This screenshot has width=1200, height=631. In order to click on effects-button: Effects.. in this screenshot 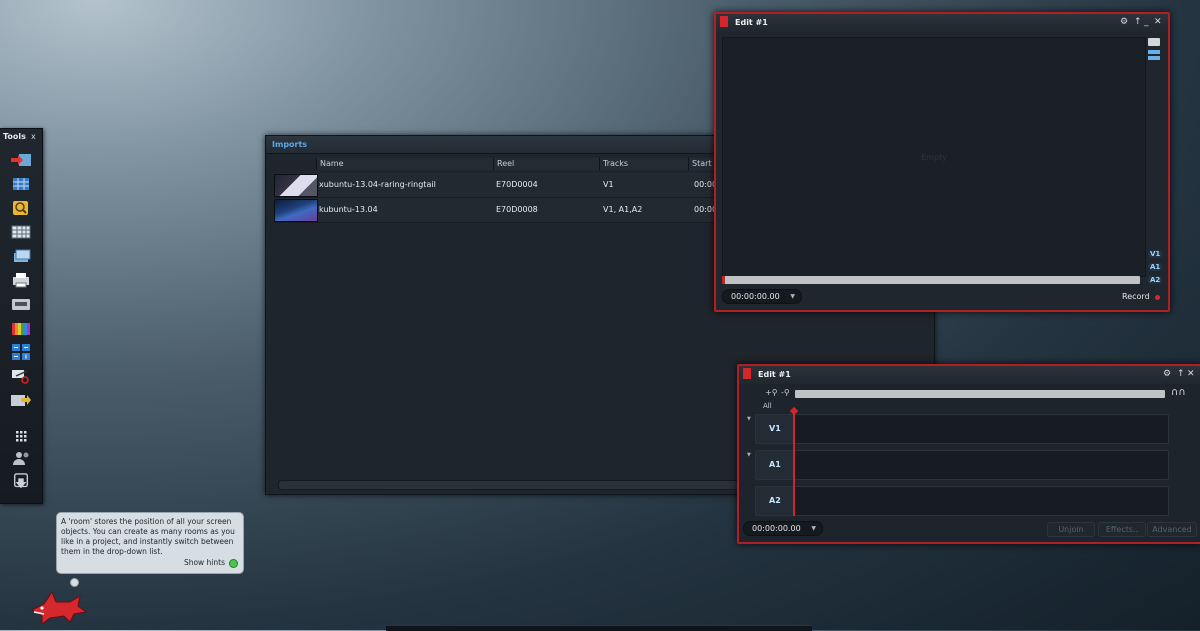, I will do `click(1122, 529)`.